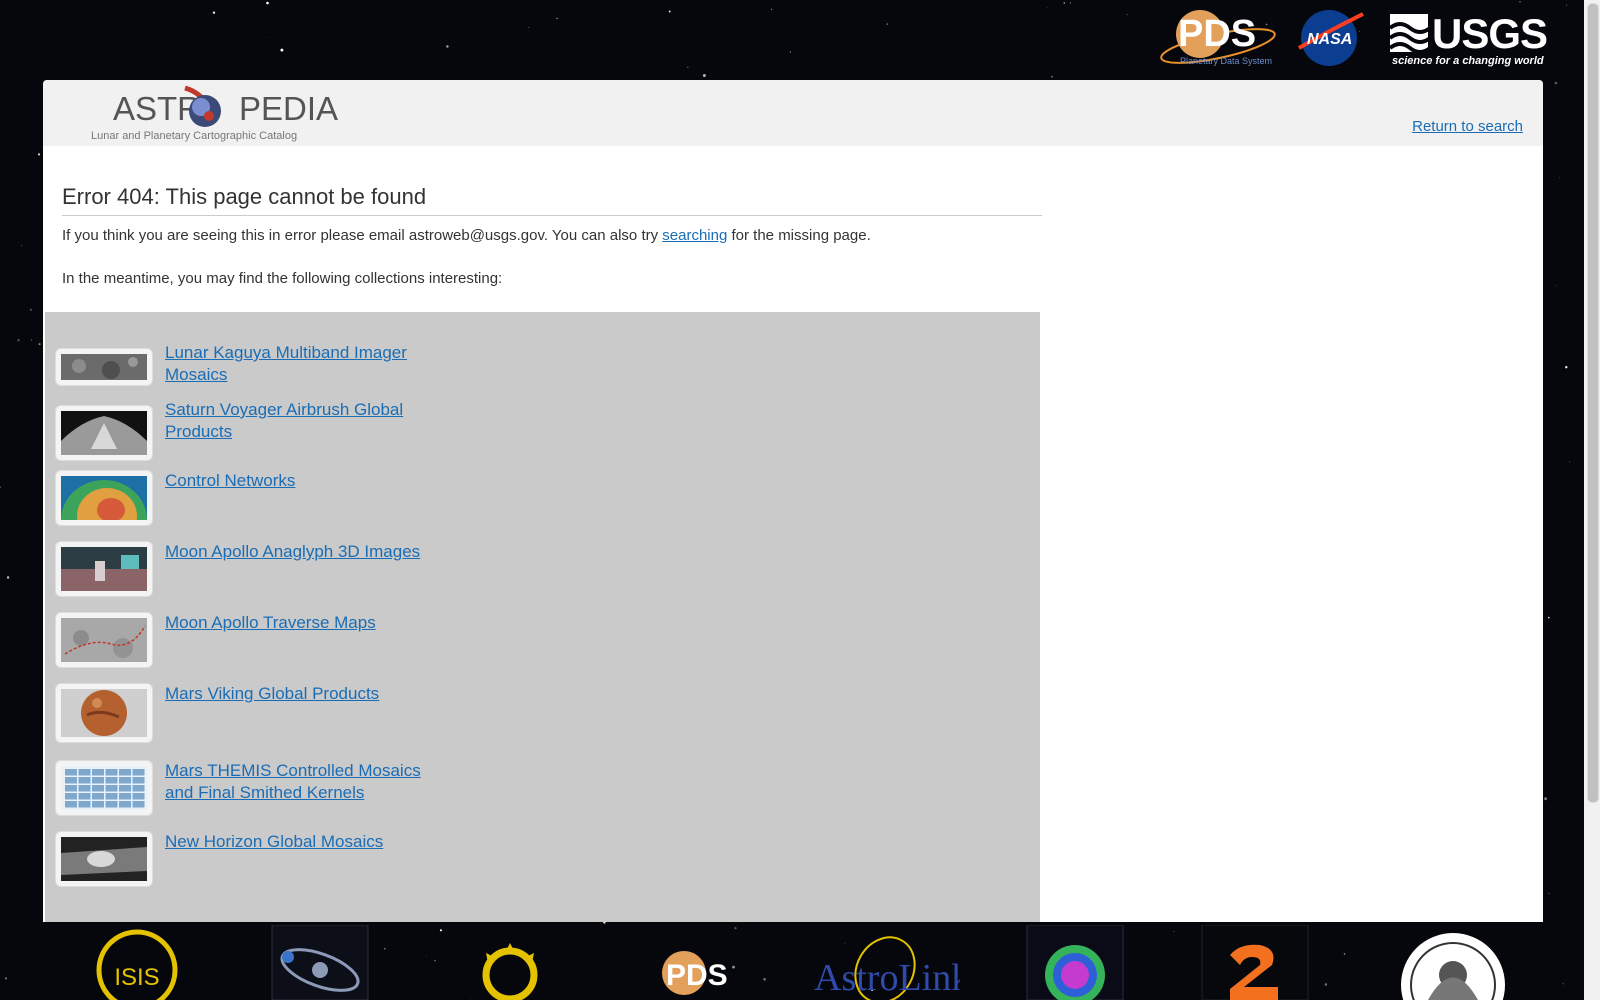 The height and width of the screenshot is (1000, 1600). I want to click on pds-logo-text: PDS, so click(1217, 34).